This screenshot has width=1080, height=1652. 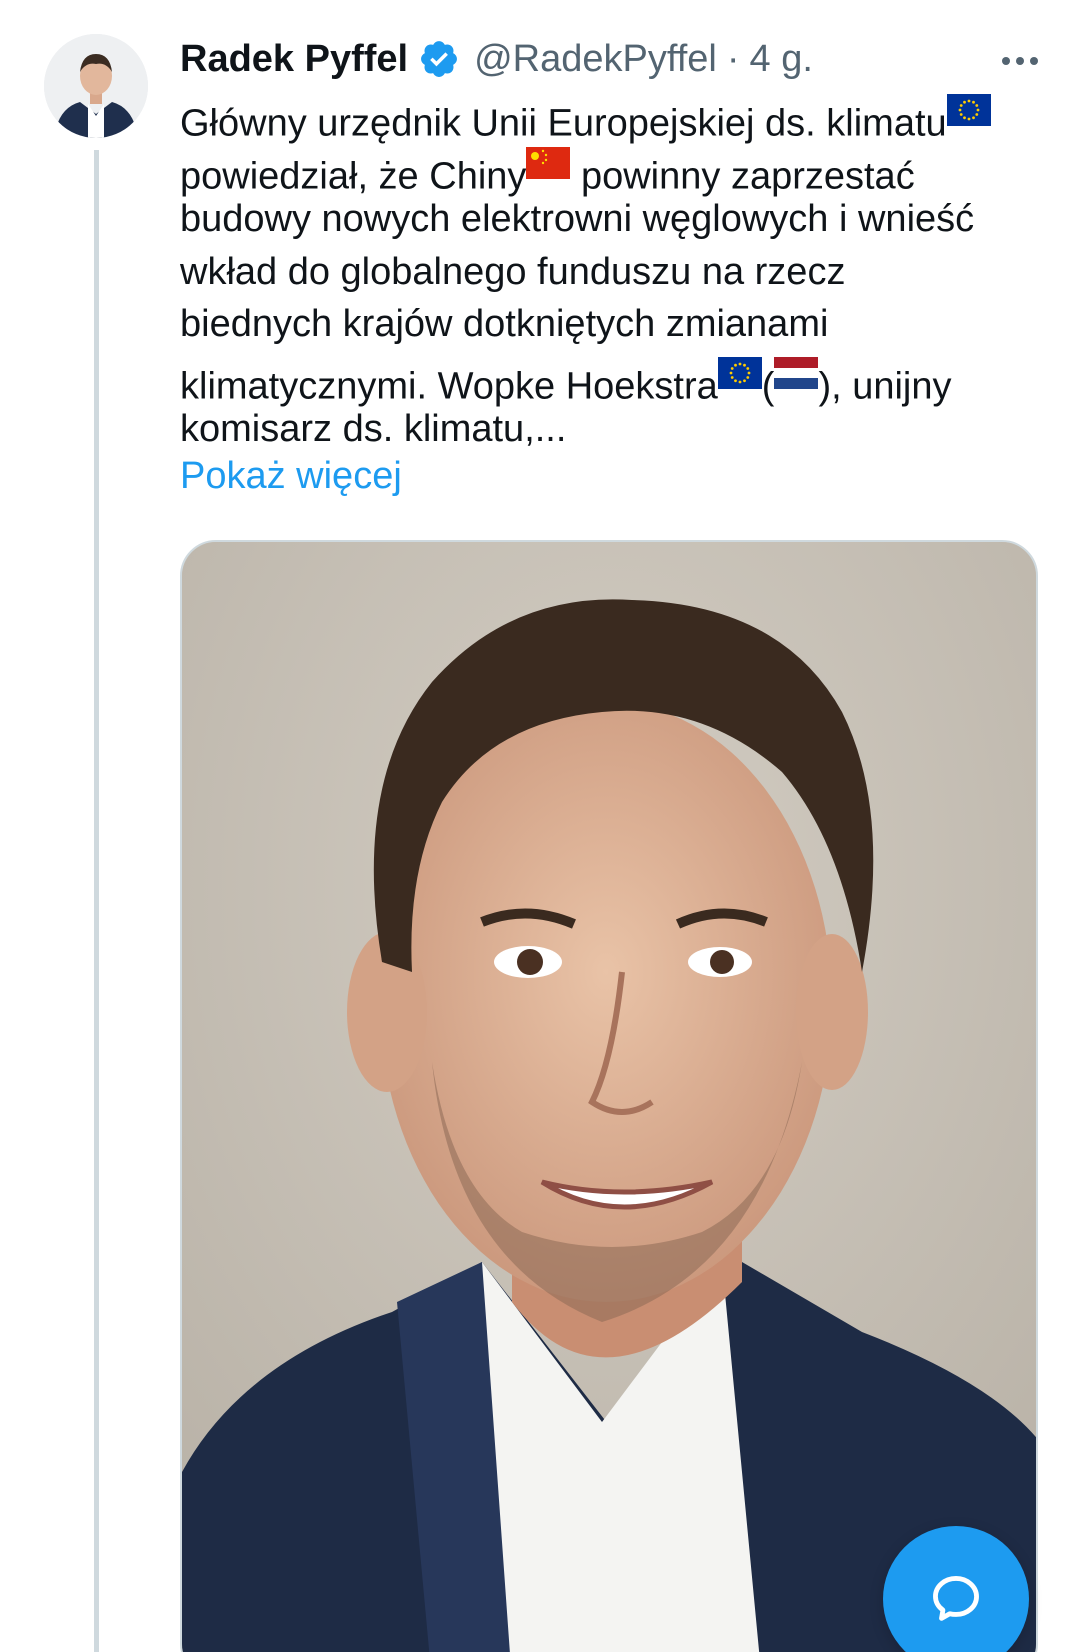 What do you see at coordinates (513, 271) in the screenshot?
I see `tweet-text-segment: wkład do globalnego funduszu na rzecz` at bounding box center [513, 271].